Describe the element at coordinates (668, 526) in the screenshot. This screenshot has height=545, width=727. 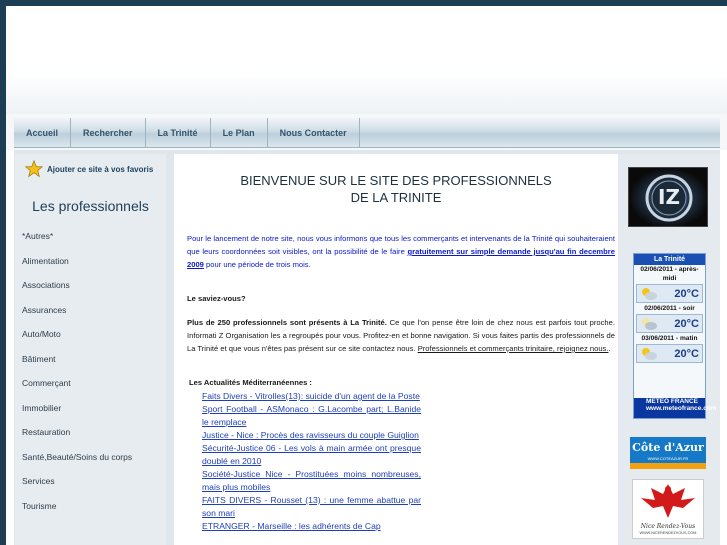
I see `nice-title: Nice Rendez-Vous` at that location.